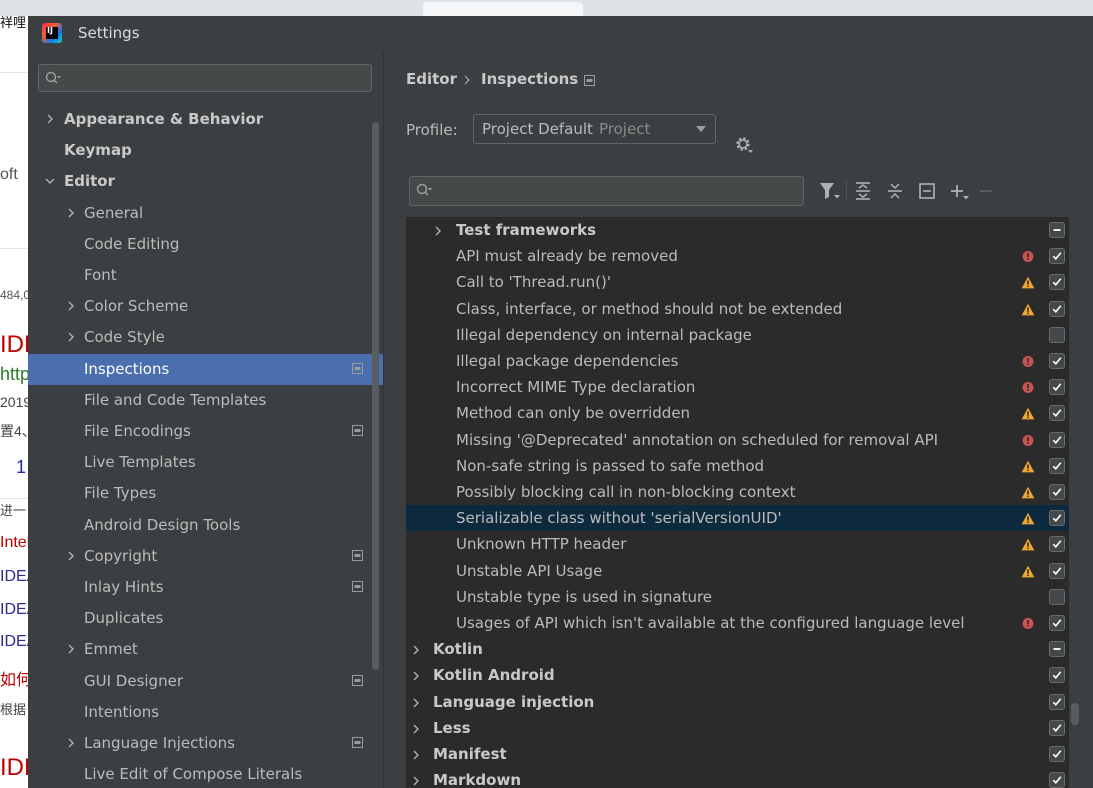  Describe the element at coordinates (606, 191) in the screenshot. I see `inspection-filter-input` at that location.